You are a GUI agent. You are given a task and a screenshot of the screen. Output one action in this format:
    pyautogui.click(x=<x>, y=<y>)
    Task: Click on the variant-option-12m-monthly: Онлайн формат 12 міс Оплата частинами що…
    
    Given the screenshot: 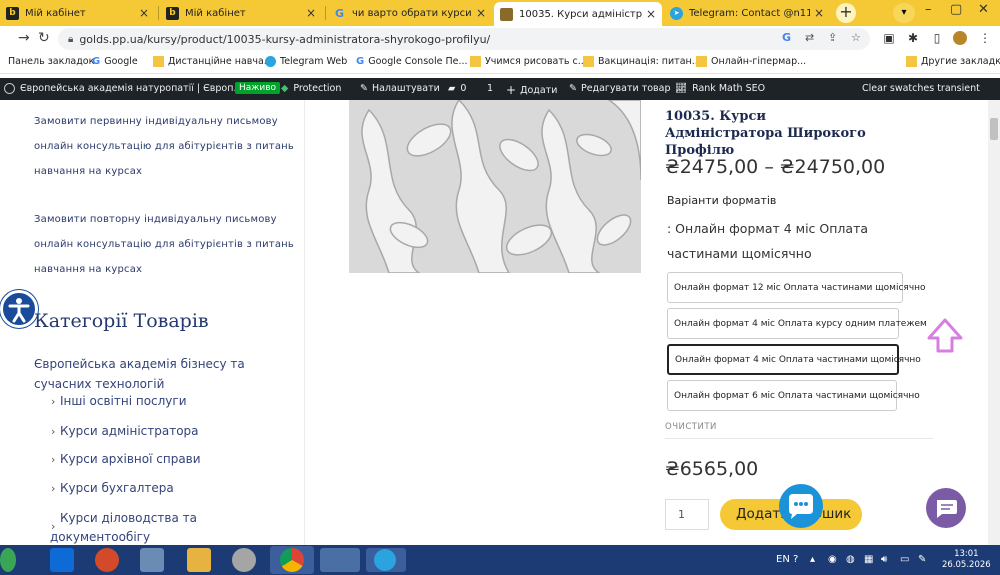 What is the action you would take?
    pyautogui.click(x=796, y=287)
    